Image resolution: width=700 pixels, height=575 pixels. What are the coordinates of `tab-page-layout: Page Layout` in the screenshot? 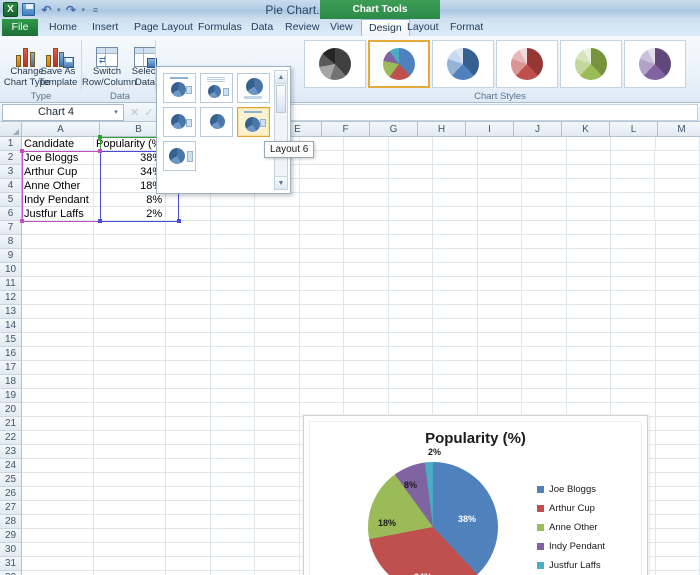 It's located at (163, 27).